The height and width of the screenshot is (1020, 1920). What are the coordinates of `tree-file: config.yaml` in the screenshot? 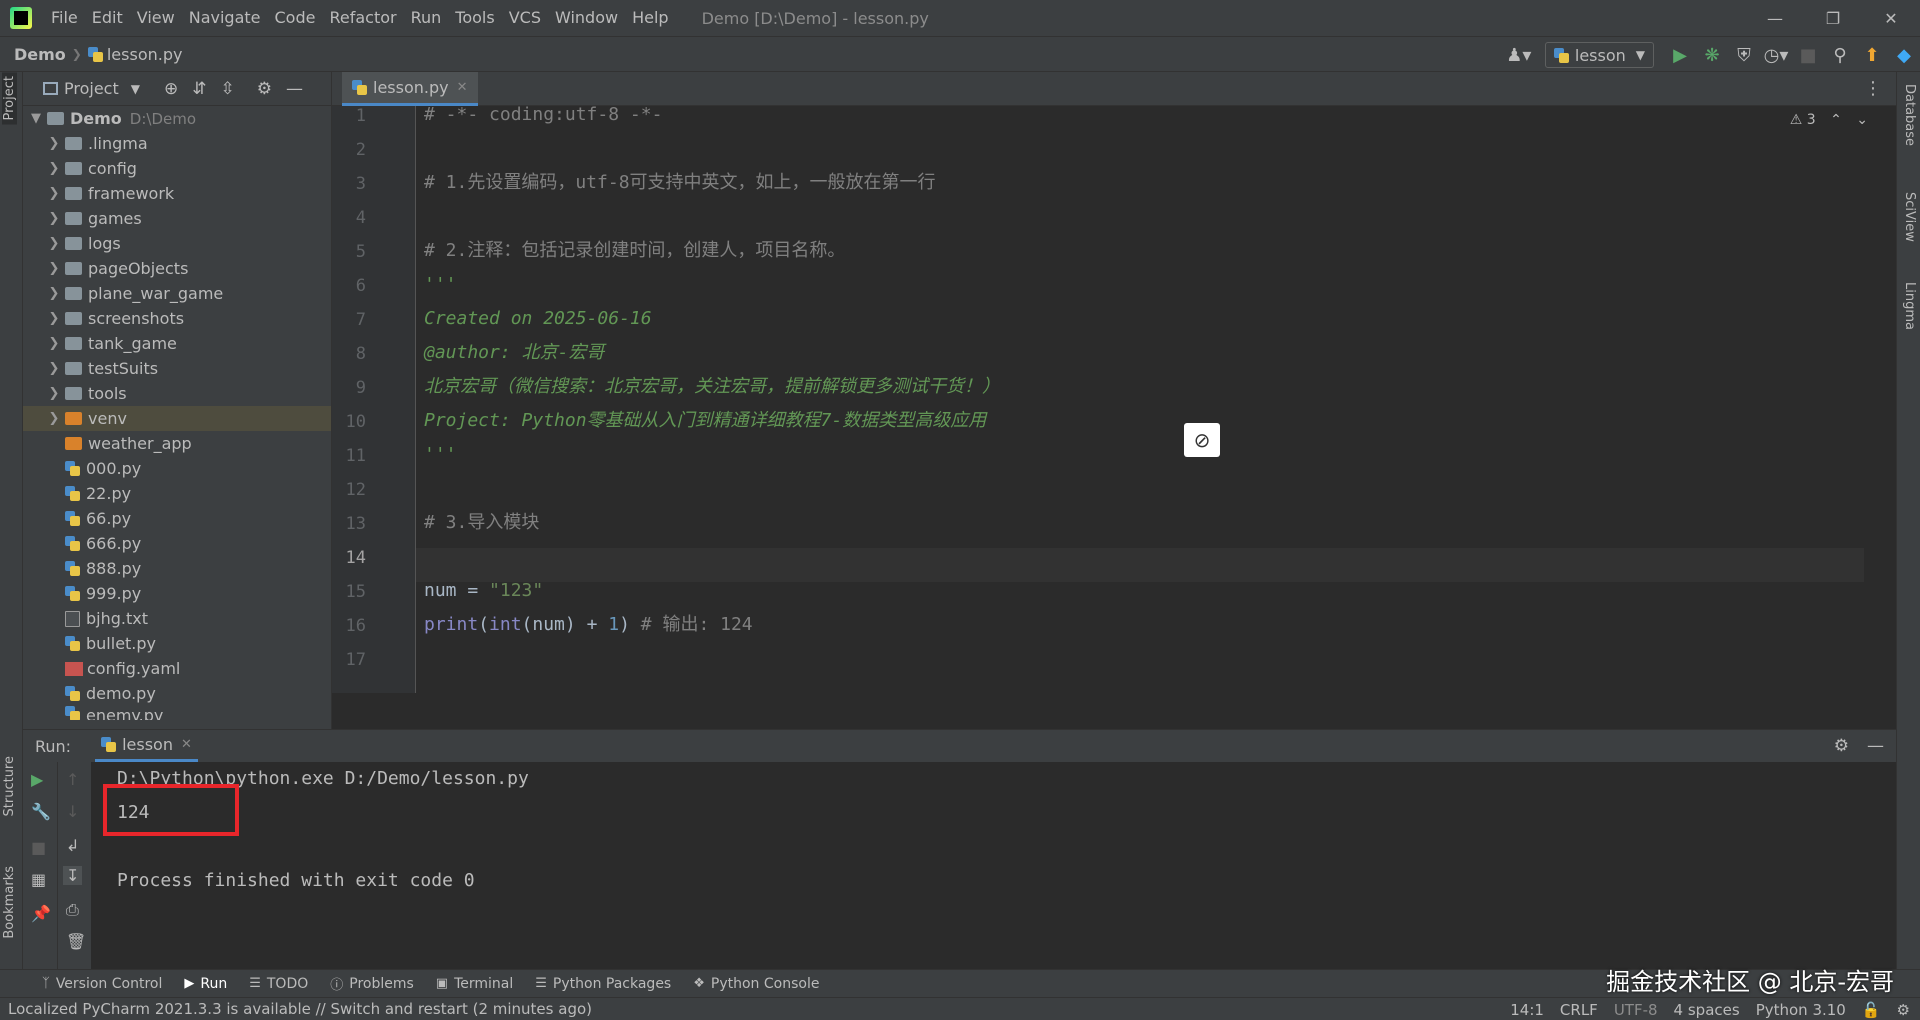 It's located at (177, 668).